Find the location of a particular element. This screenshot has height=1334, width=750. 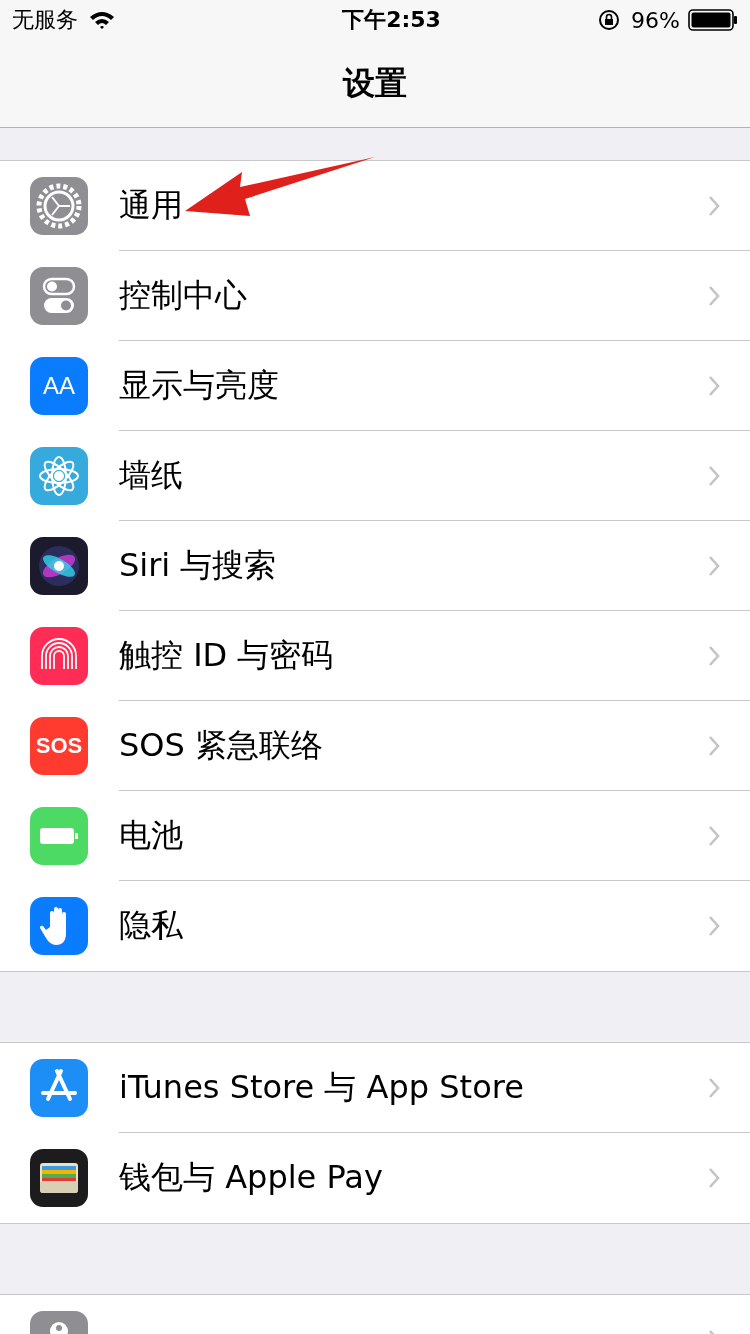

wifi-icon is located at coordinates (102, 20).